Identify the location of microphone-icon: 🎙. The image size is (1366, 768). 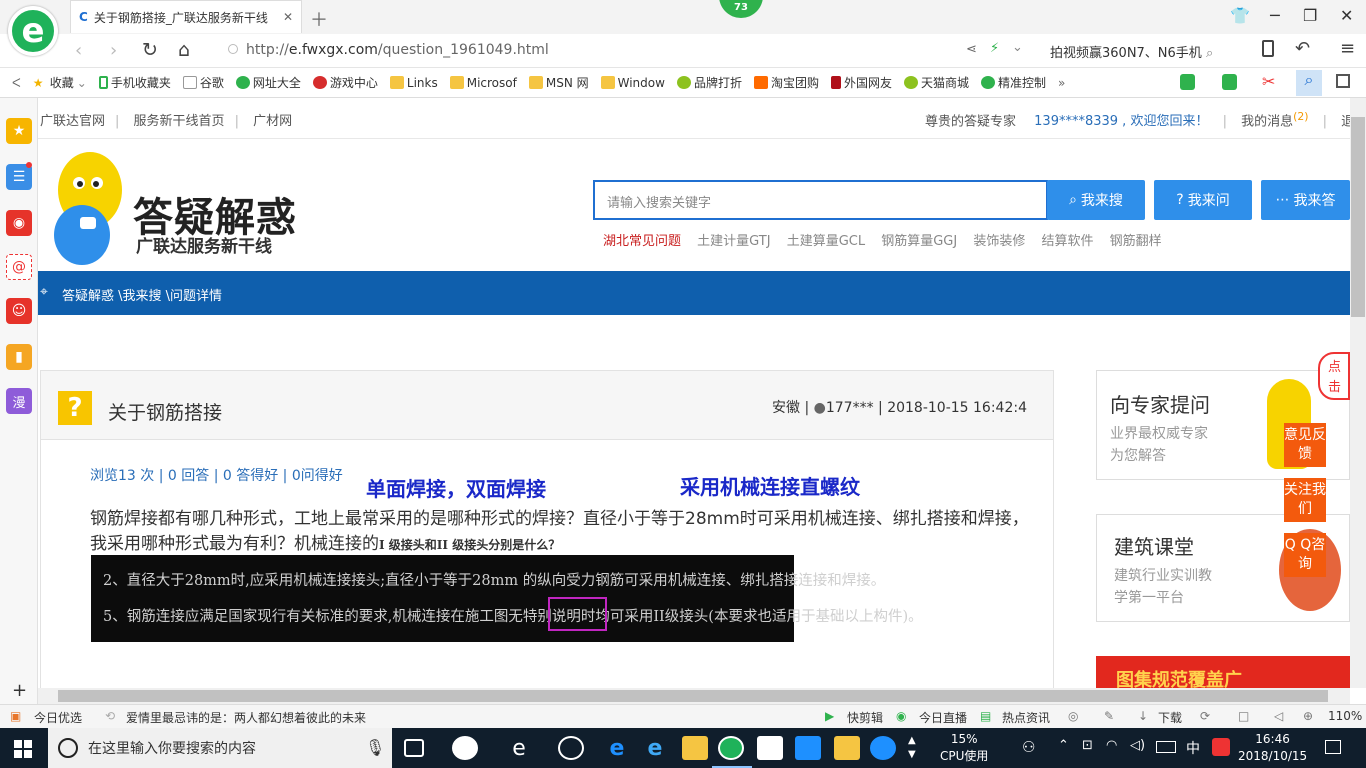
(375, 747).